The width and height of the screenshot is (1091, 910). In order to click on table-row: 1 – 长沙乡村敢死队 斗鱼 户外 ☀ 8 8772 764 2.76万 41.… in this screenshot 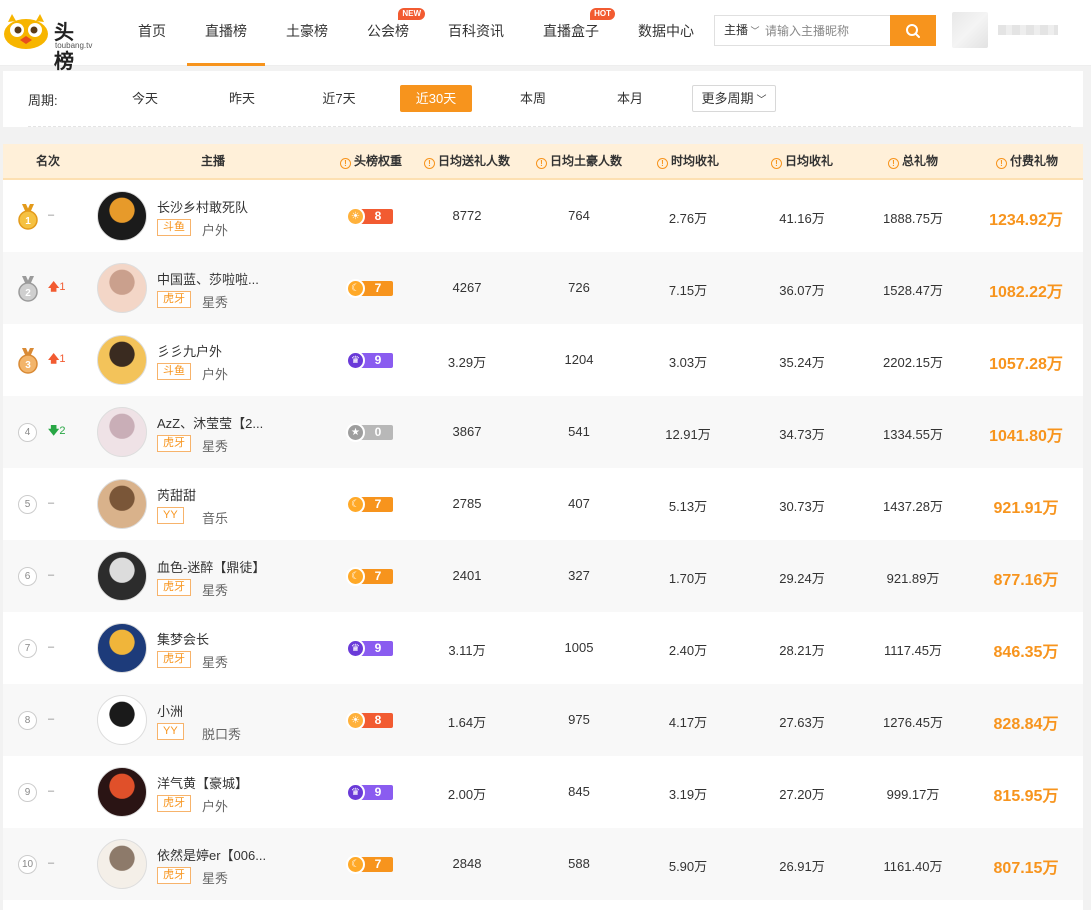, I will do `click(543, 216)`.